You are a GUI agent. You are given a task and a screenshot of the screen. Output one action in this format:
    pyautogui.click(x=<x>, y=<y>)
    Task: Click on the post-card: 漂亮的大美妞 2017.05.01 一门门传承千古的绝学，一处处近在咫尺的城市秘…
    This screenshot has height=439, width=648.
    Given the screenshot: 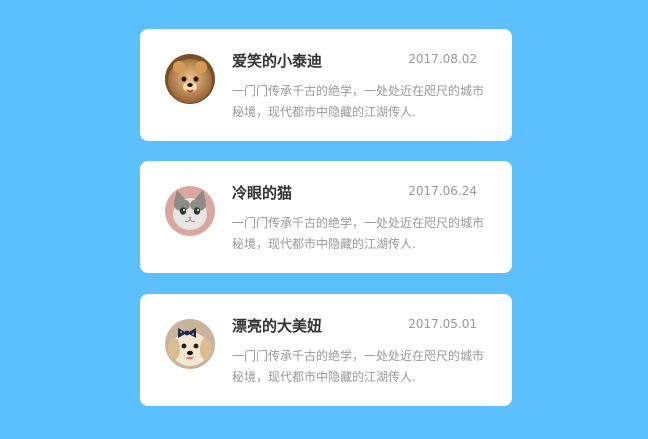 What is the action you would take?
    pyautogui.click(x=326, y=350)
    